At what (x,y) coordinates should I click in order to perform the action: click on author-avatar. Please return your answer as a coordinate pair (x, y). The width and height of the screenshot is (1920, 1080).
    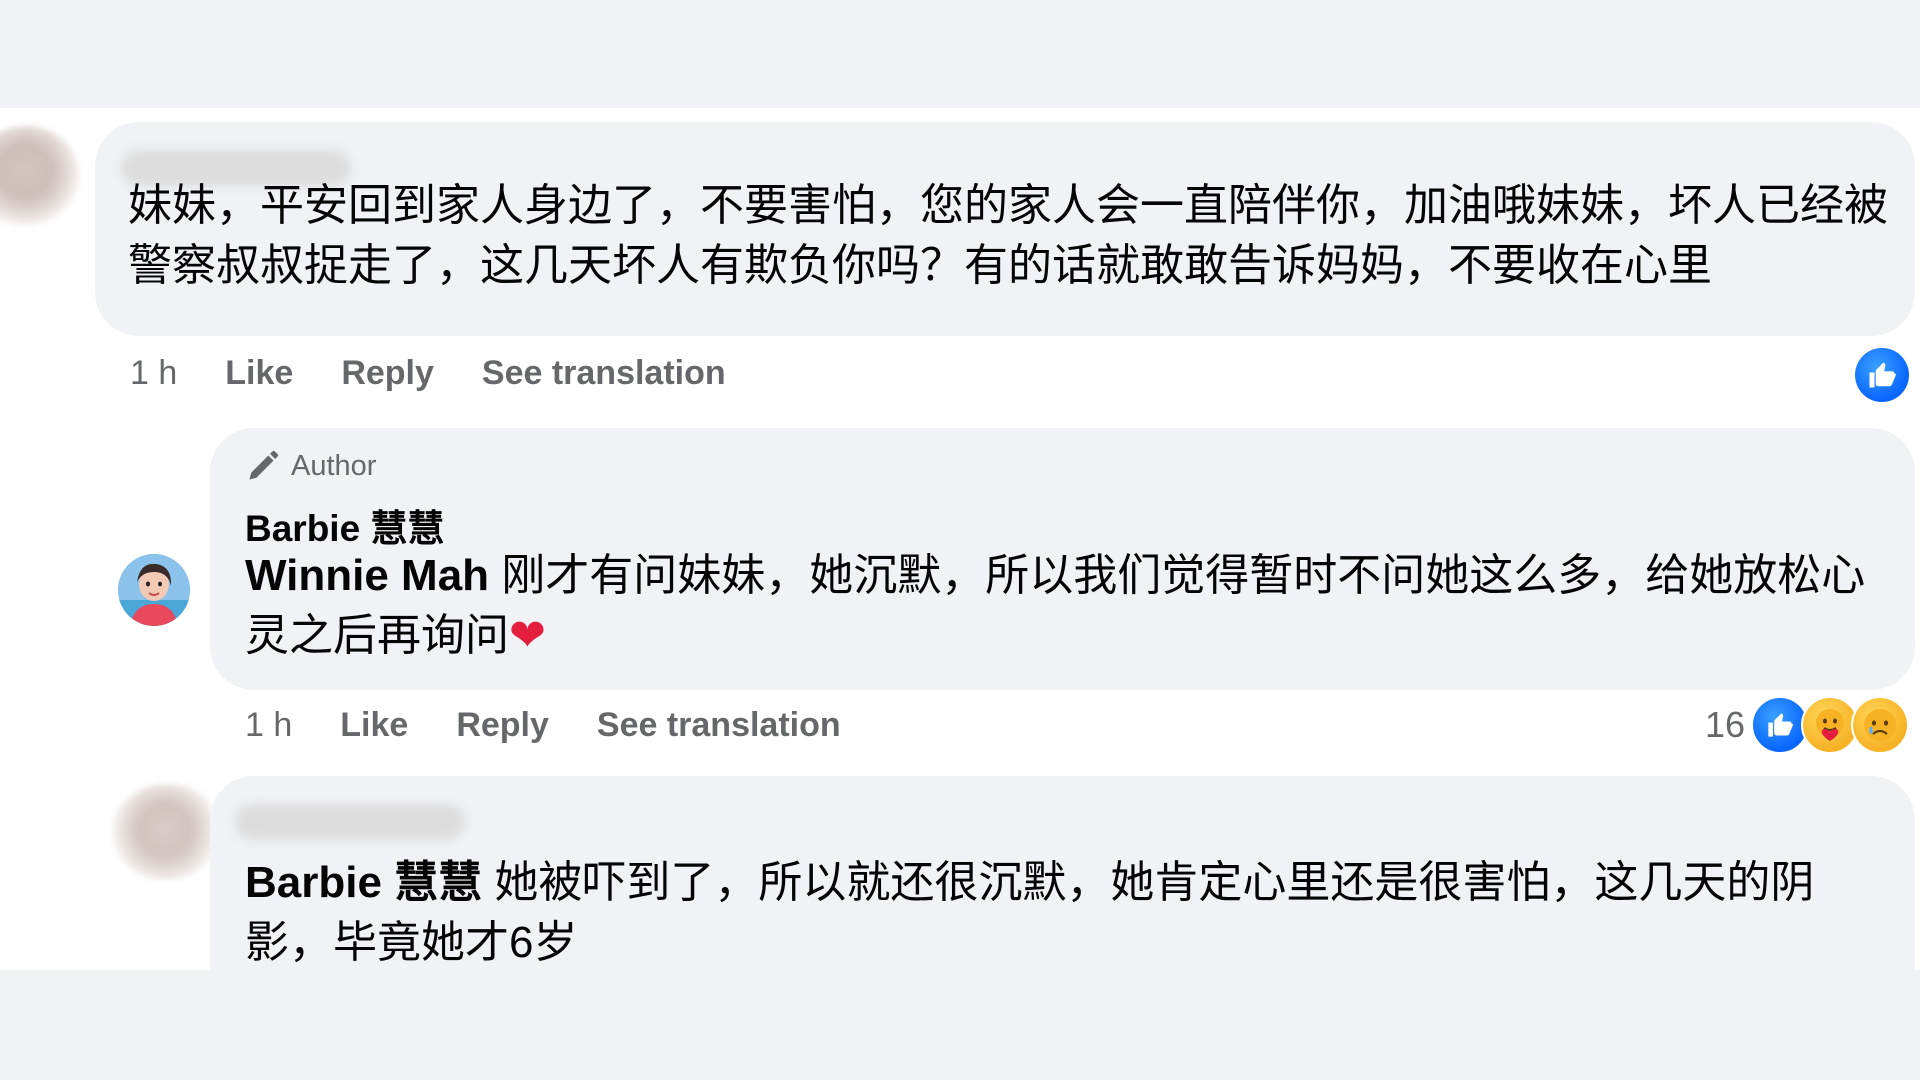
    Looking at the image, I should click on (154, 590).